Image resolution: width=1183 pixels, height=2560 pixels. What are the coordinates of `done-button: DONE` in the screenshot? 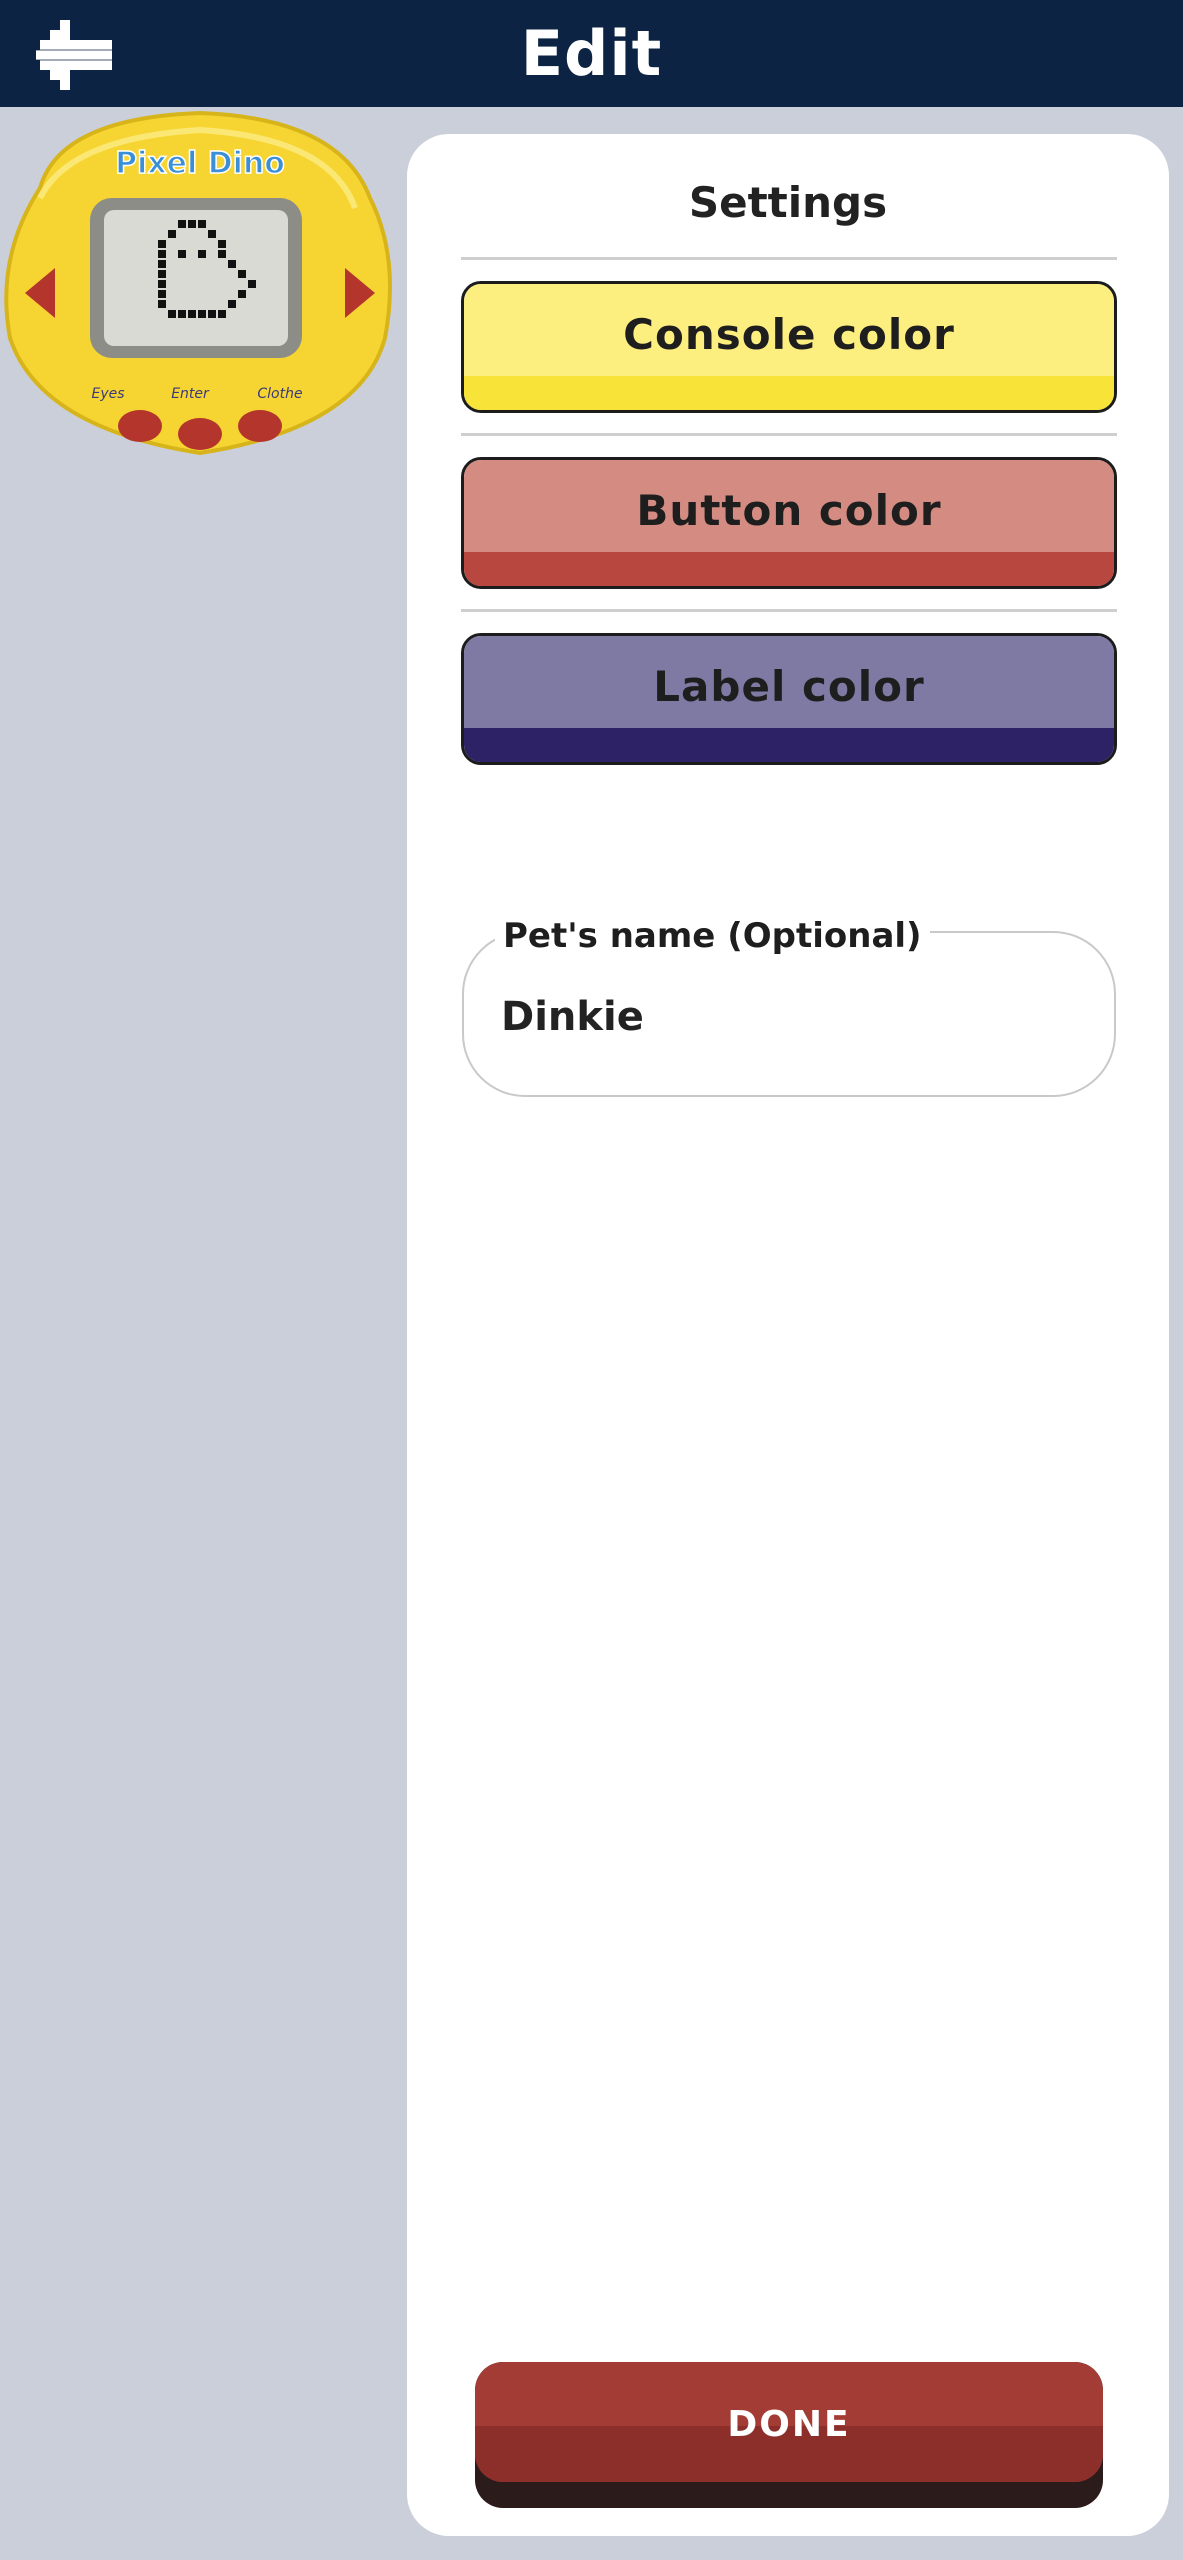 It's located at (789, 2435).